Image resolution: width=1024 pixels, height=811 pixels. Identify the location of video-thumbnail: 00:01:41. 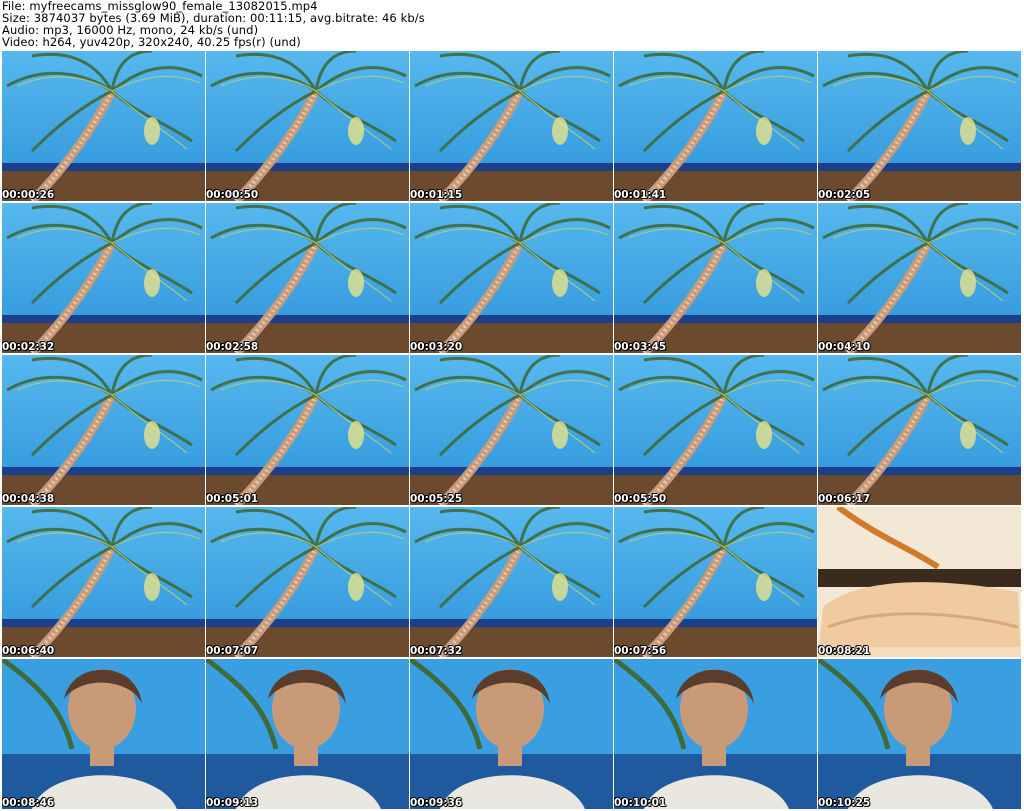
(715, 126).